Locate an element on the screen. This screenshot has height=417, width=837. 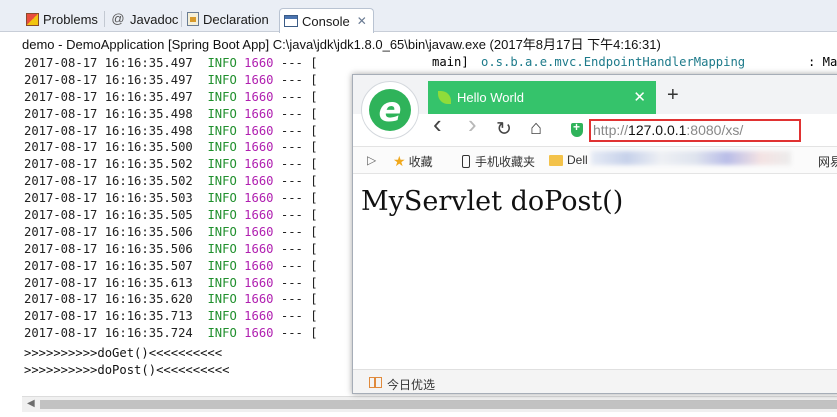
blurred-bookmarks is located at coordinates (691, 158).